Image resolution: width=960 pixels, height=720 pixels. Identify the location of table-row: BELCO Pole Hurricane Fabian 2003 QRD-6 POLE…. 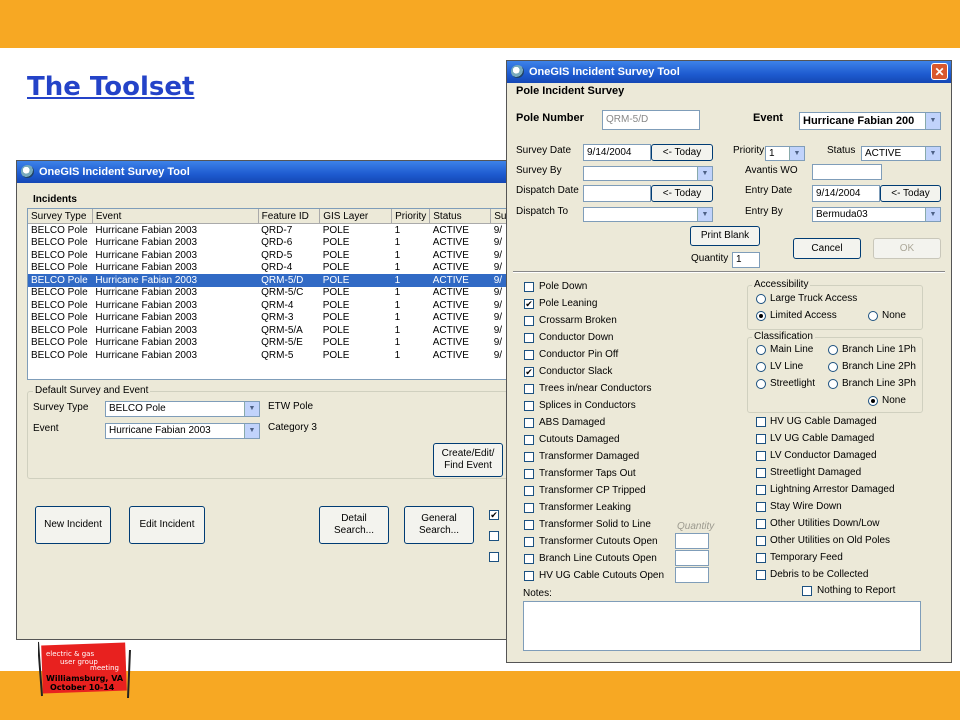
(273, 243).